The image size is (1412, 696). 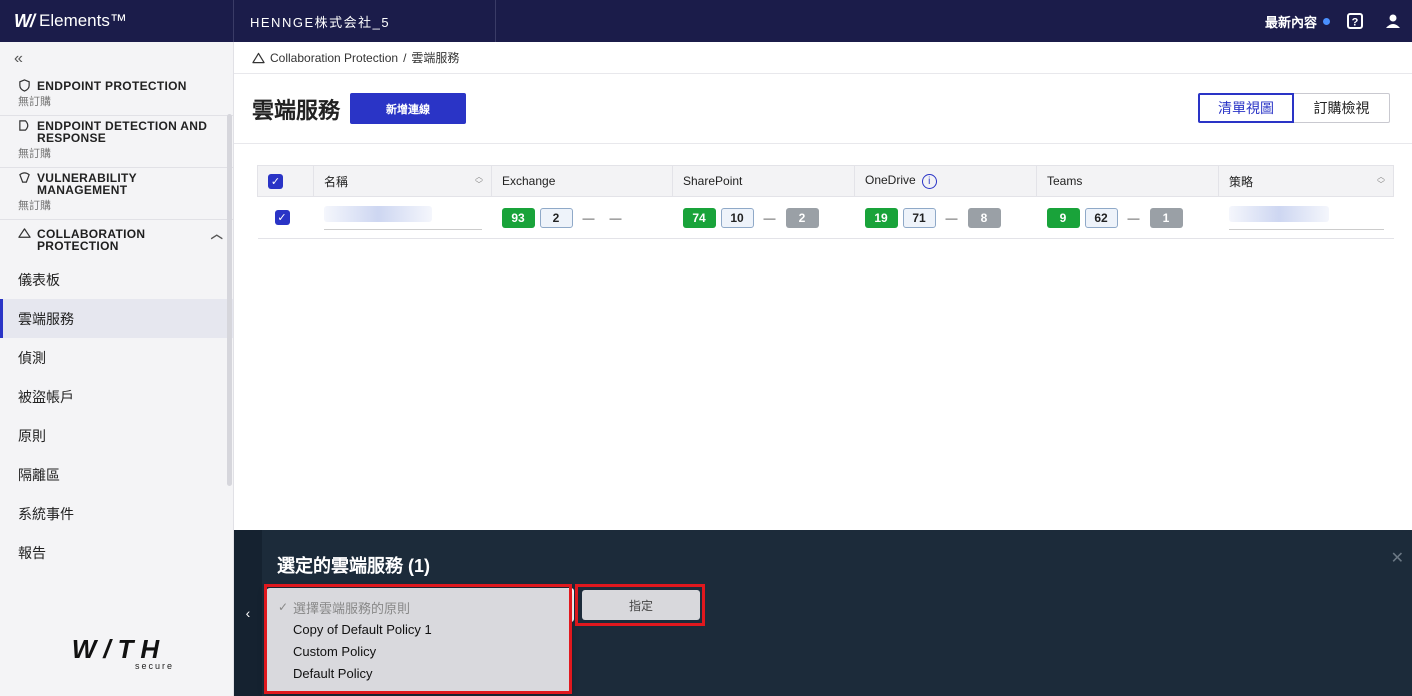 What do you see at coordinates (91, 240) in the screenshot?
I see `sidebar-group-title: COLLABORATION PROTECTION` at bounding box center [91, 240].